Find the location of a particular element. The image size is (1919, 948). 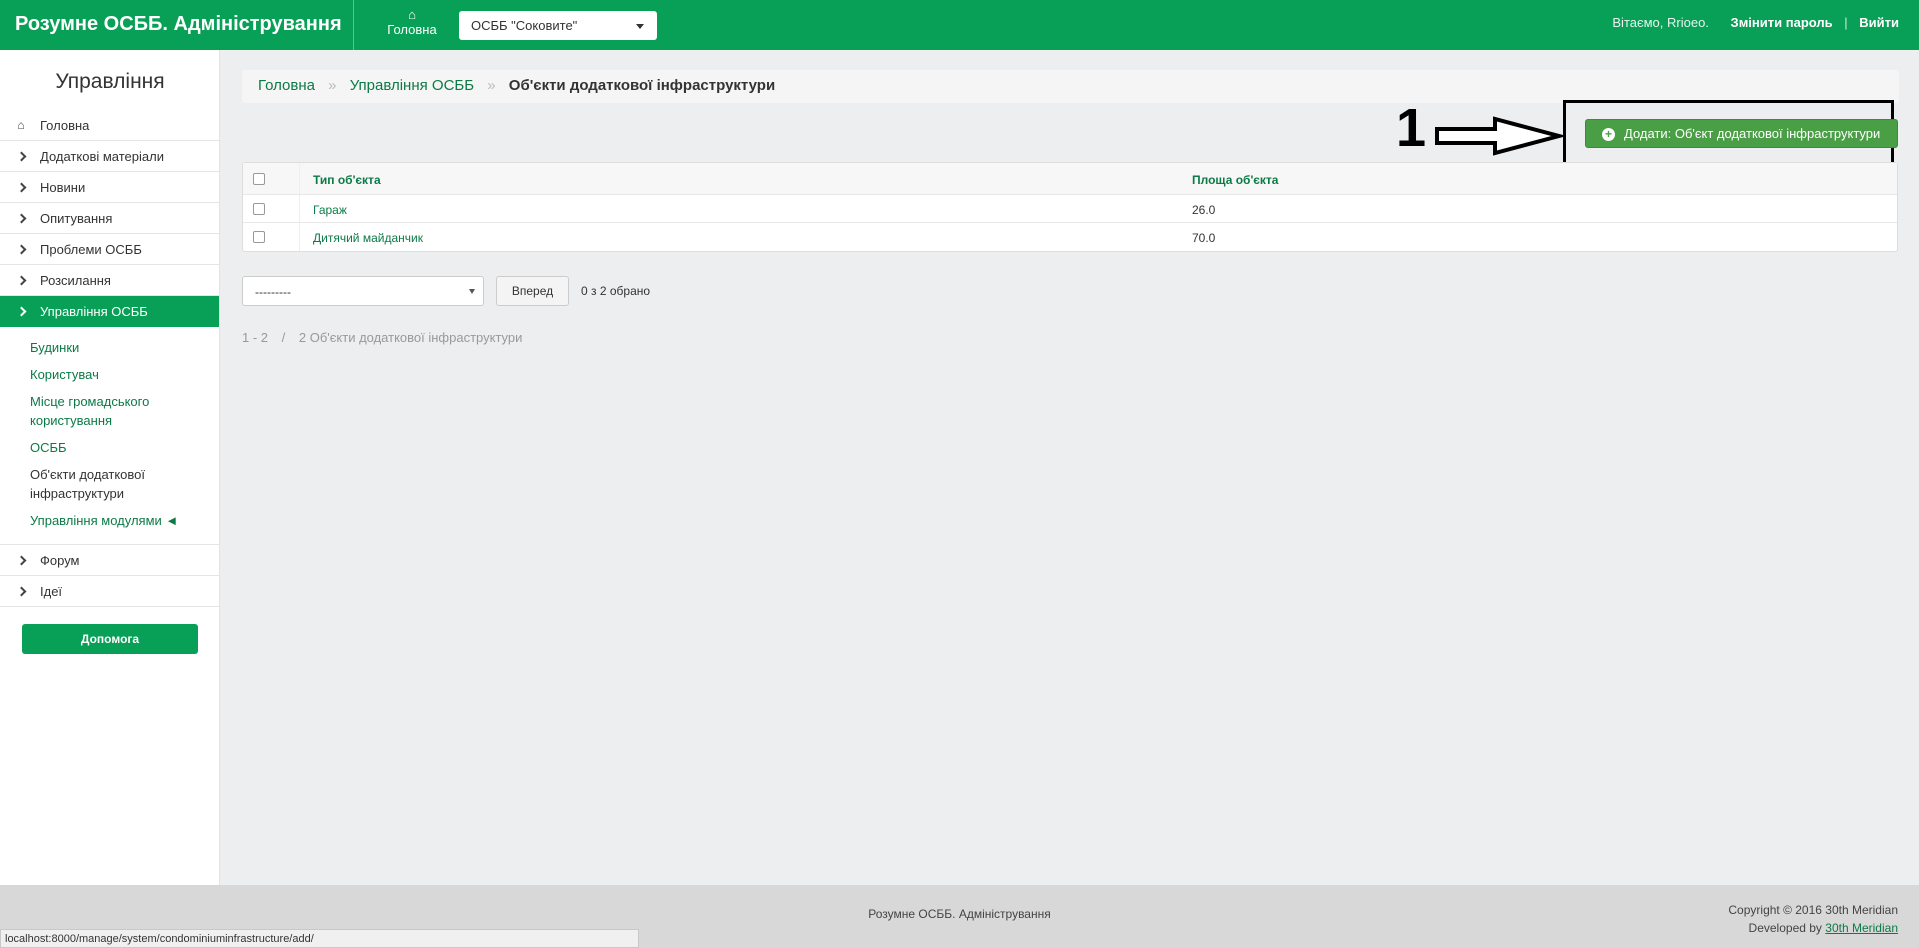

sidebar-item-forum: Форум is located at coordinates (109, 560).